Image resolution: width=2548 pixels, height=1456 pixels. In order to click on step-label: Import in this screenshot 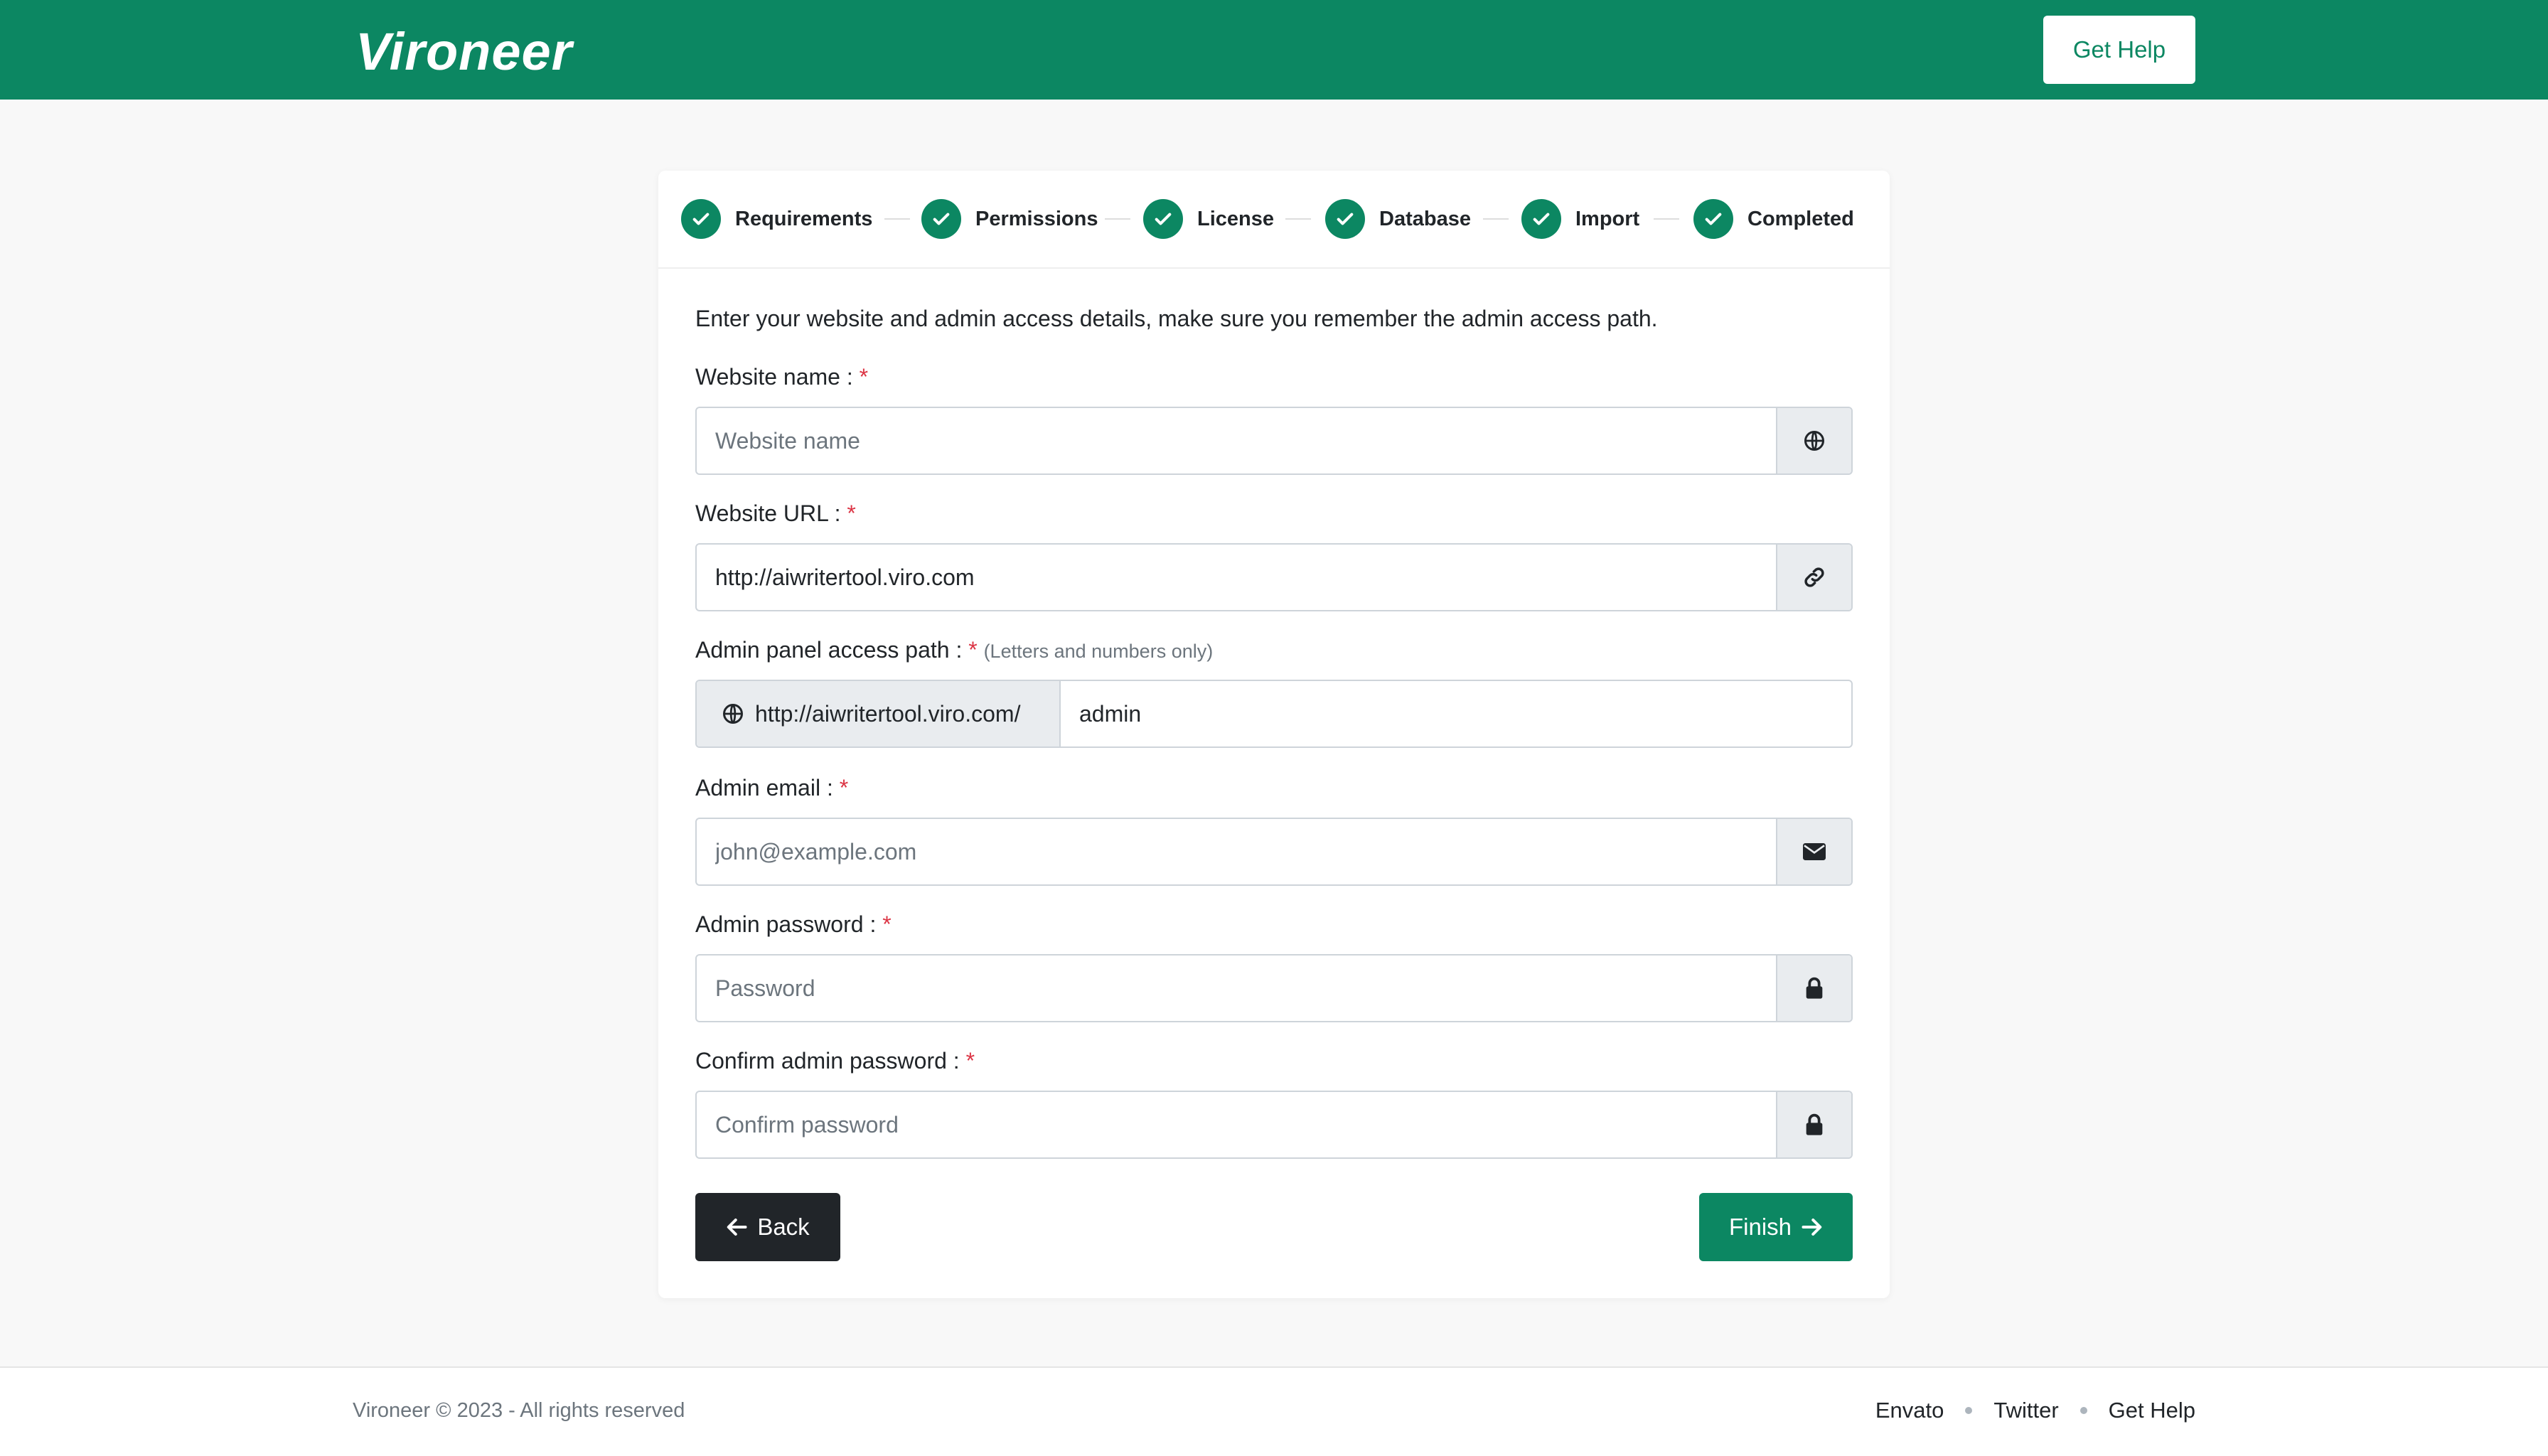, I will do `click(1608, 219)`.